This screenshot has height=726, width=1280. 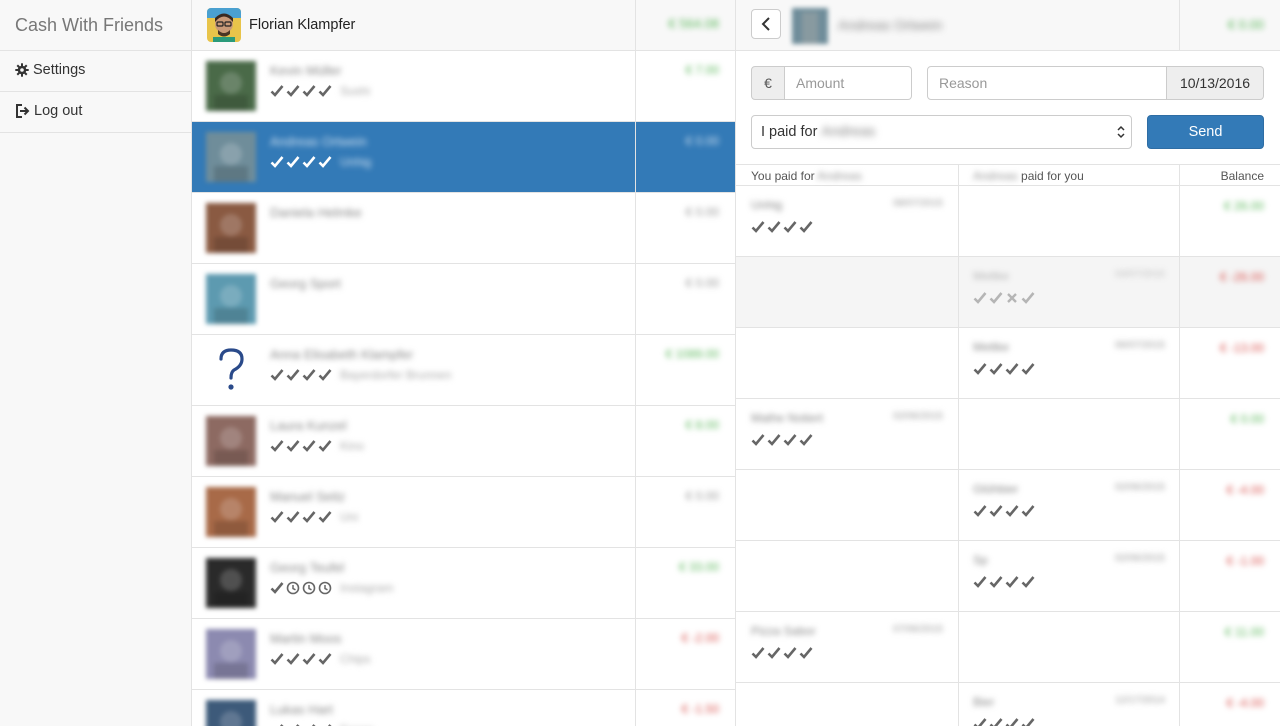 I want to click on select-prefix: I paid for, so click(x=789, y=132).